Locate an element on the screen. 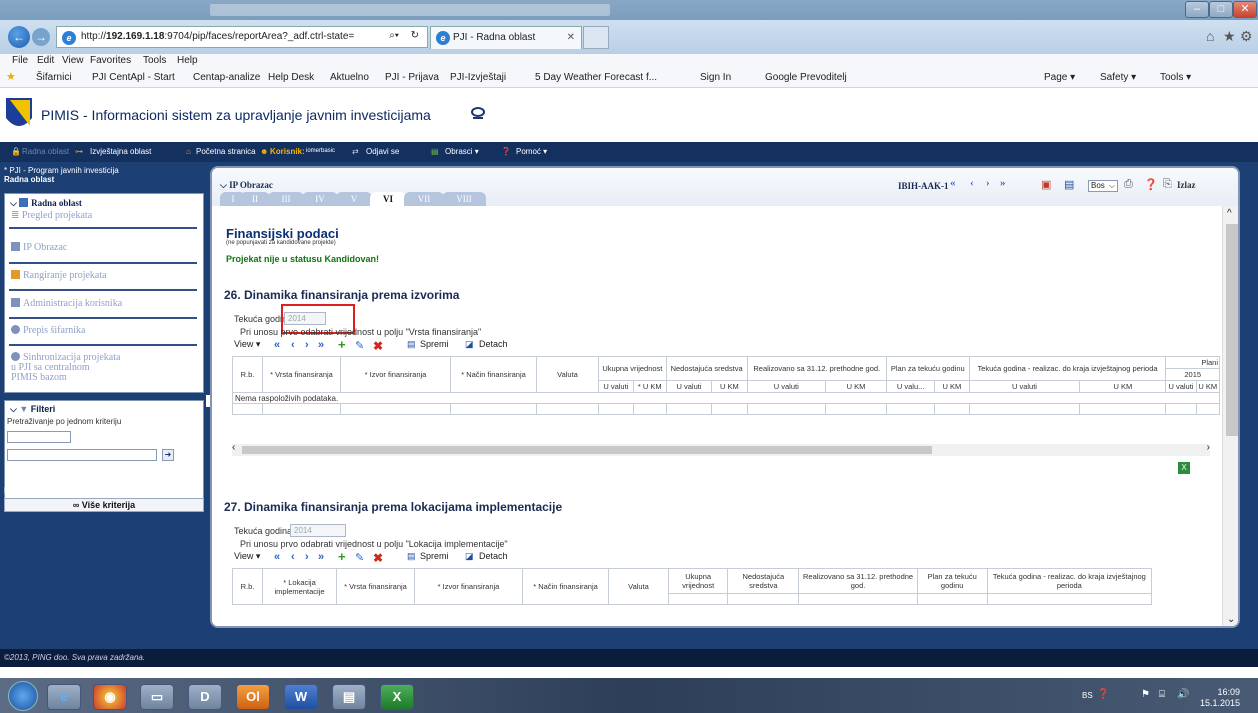  fav-centap-analize: Centap-analize is located at coordinates (226, 77).